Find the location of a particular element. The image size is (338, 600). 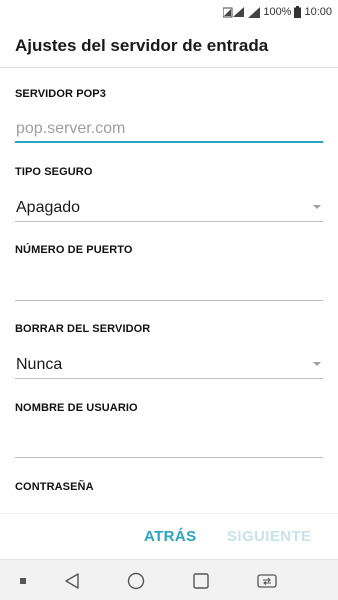

home-circle-icon is located at coordinates (136, 581).